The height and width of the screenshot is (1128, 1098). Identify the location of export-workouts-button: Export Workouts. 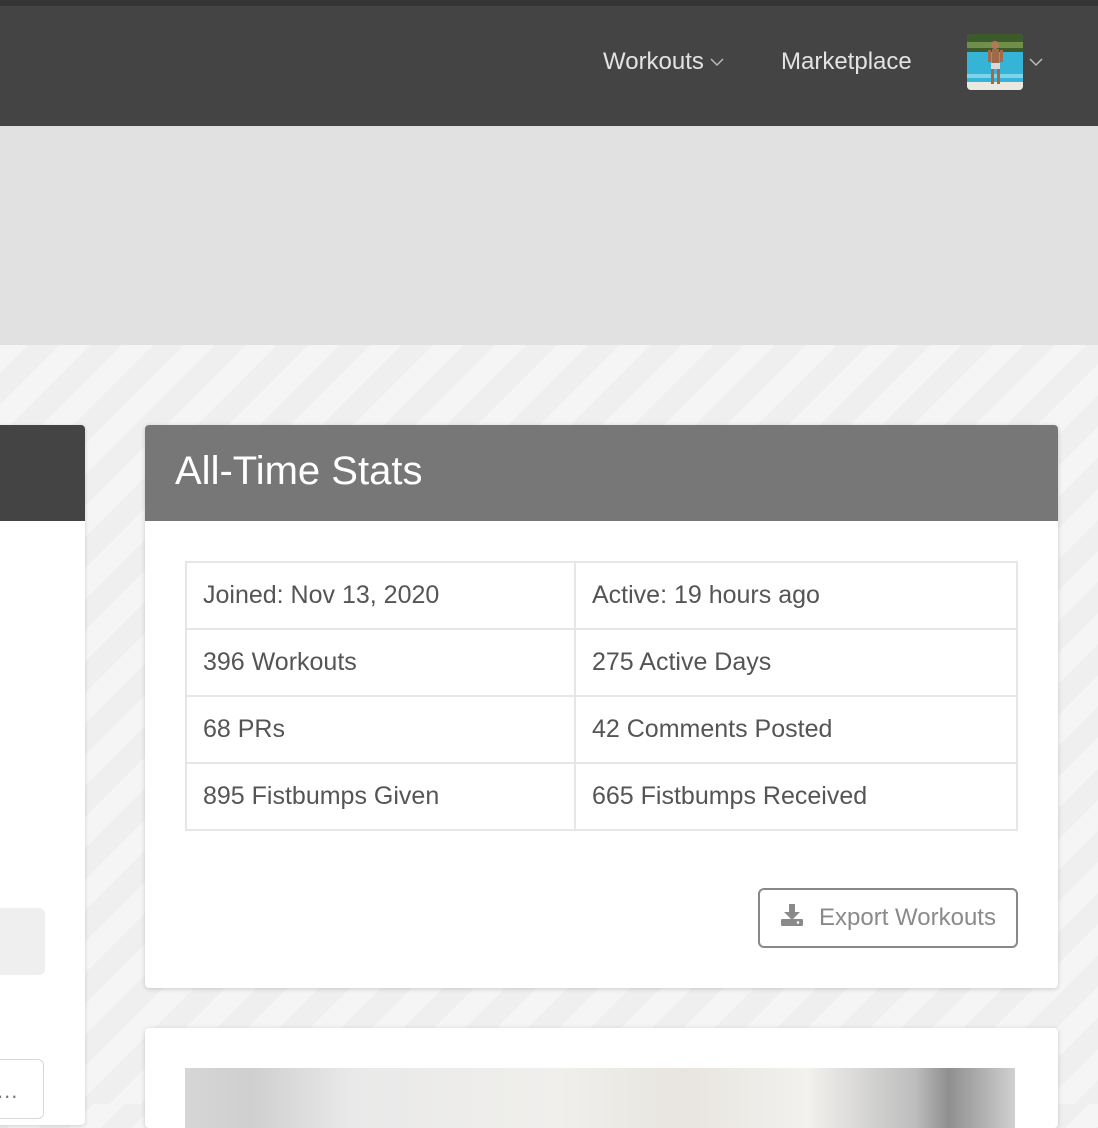
(888, 918).